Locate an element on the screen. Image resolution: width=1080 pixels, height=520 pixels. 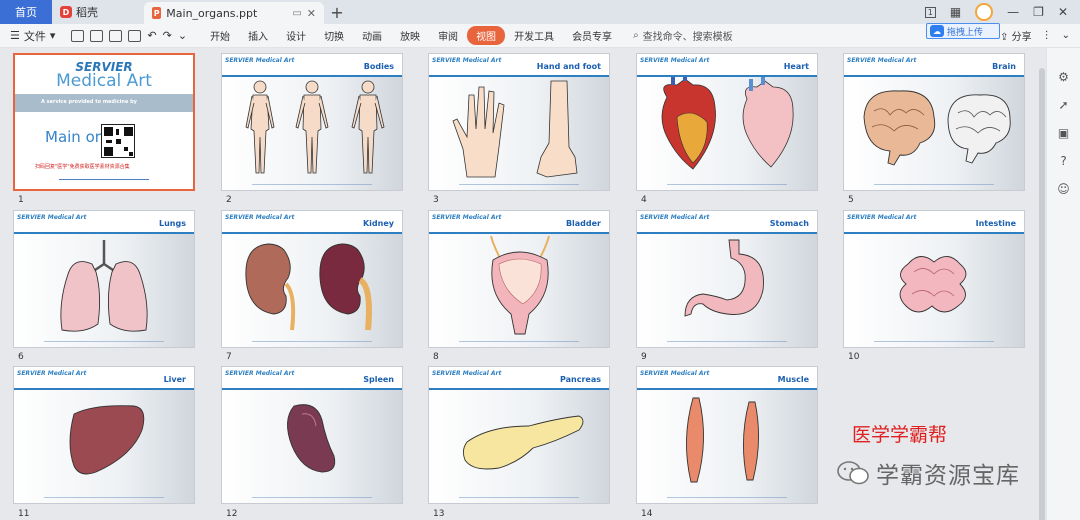
slide-thumbnail-8: SERVIER Medical Art Bladder is located at coordinates (519, 279).